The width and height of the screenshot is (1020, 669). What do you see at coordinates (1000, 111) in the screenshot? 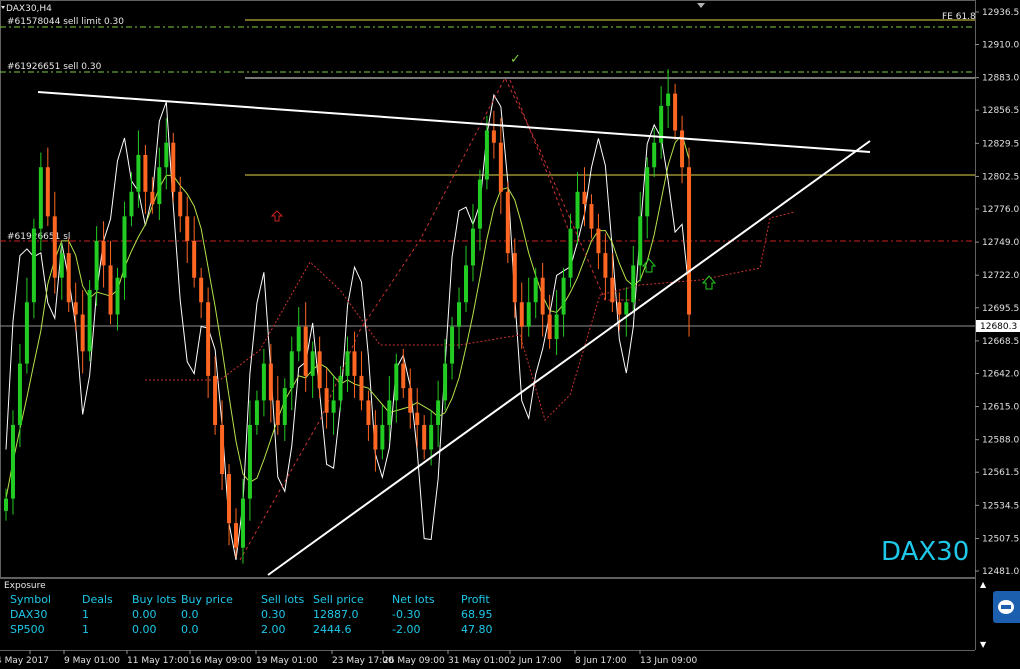
I see `price-tick-label: 12856.5` at bounding box center [1000, 111].